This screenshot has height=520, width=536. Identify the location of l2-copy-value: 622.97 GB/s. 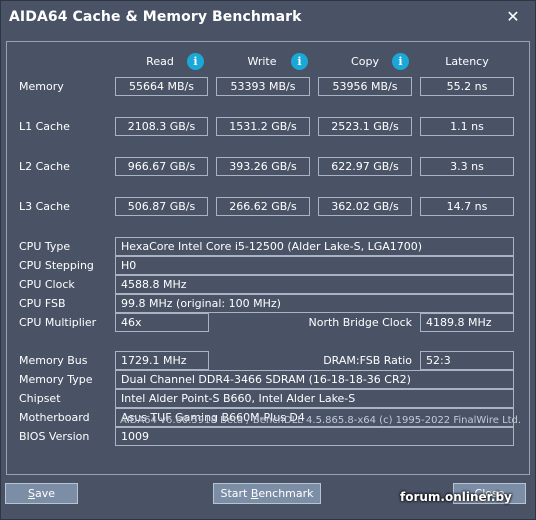
(365, 166).